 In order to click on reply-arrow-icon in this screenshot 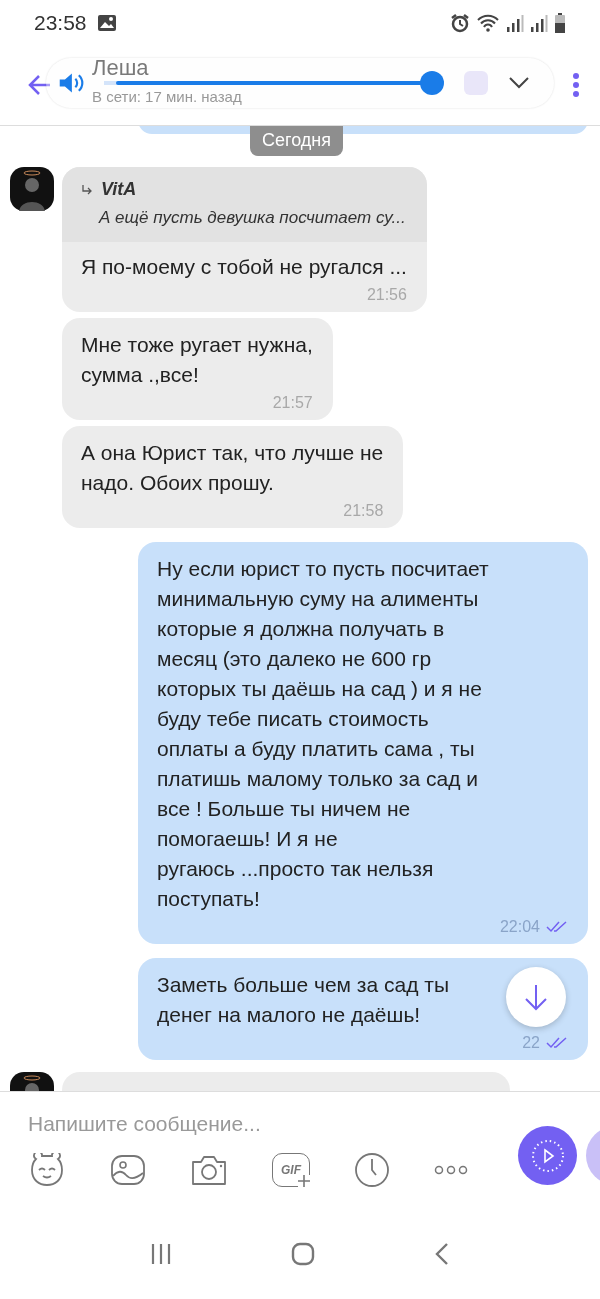, I will do `click(87, 189)`.